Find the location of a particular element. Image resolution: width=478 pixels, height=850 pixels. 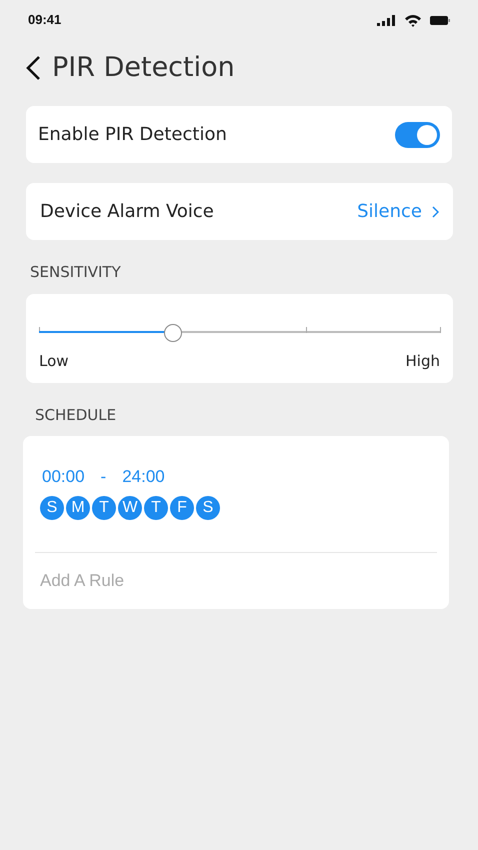

setting-label: Enable PIR Detection is located at coordinates (132, 135).